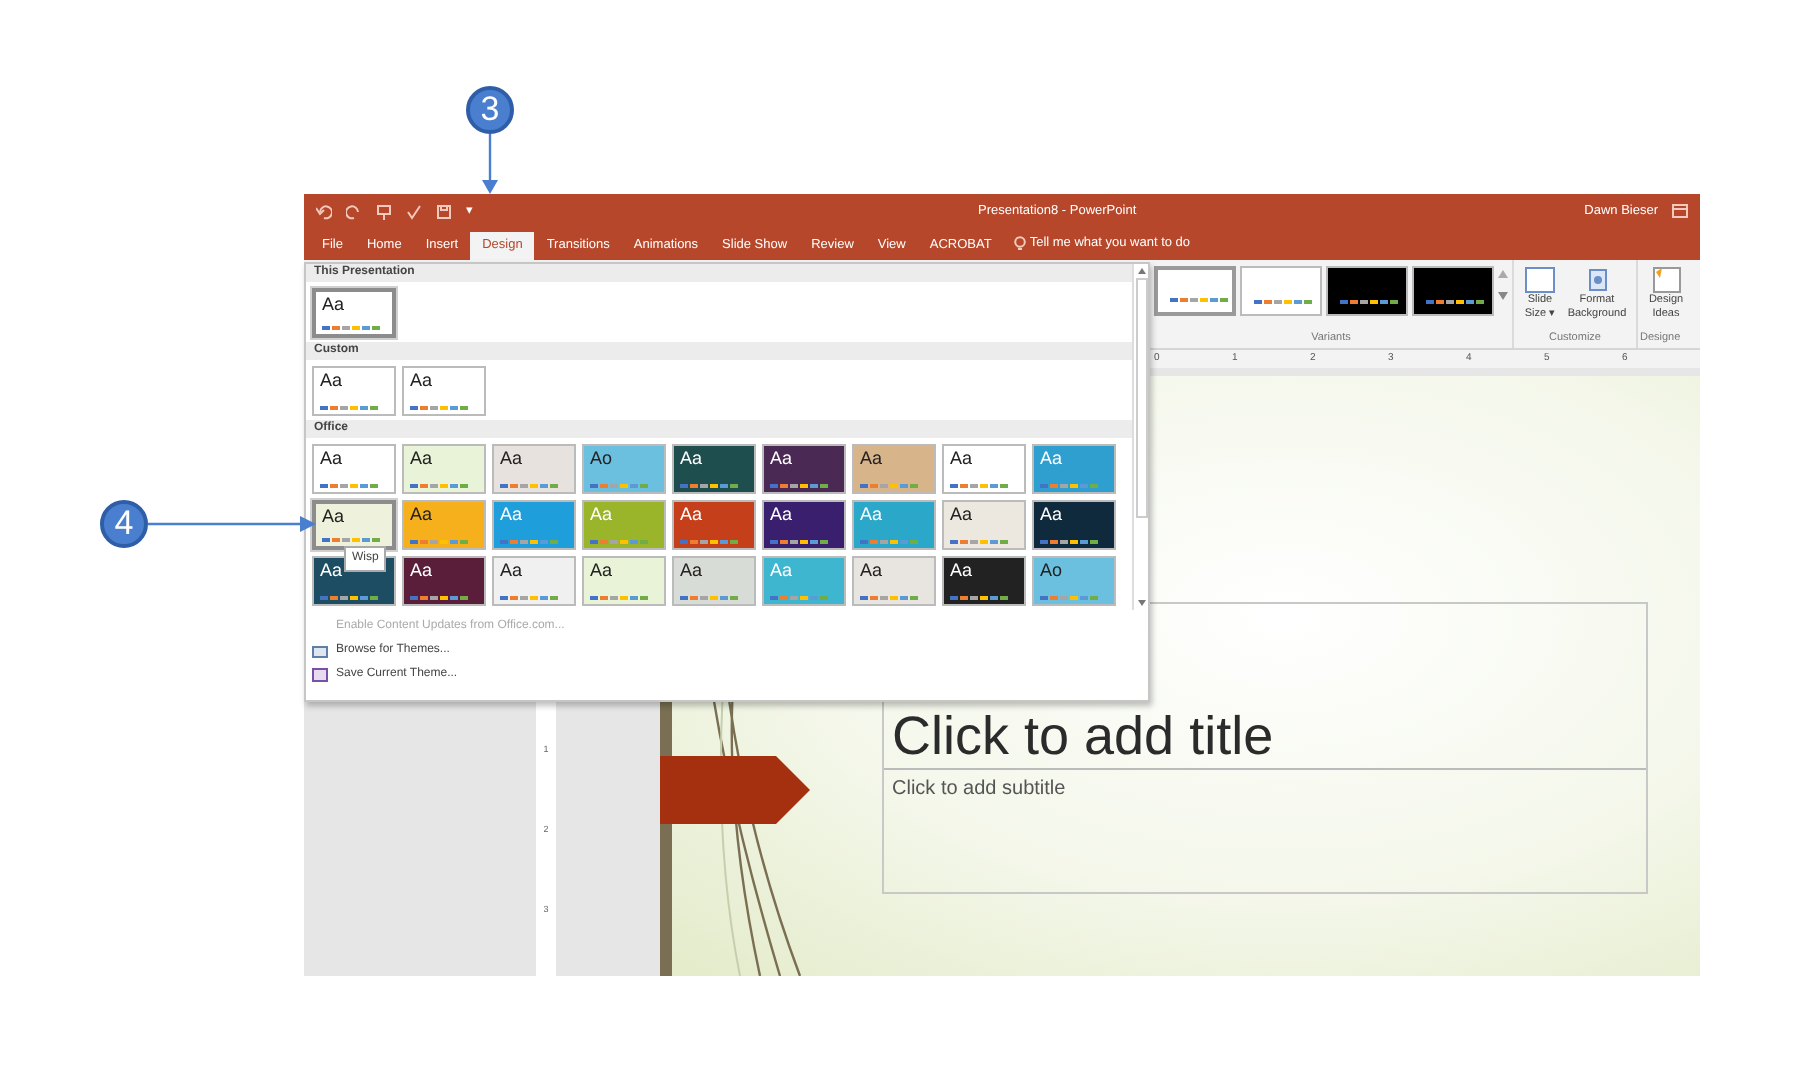 This screenshot has height=1090, width=1800. What do you see at coordinates (320, 651) in the screenshot?
I see `folder-icon` at bounding box center [320, 651].